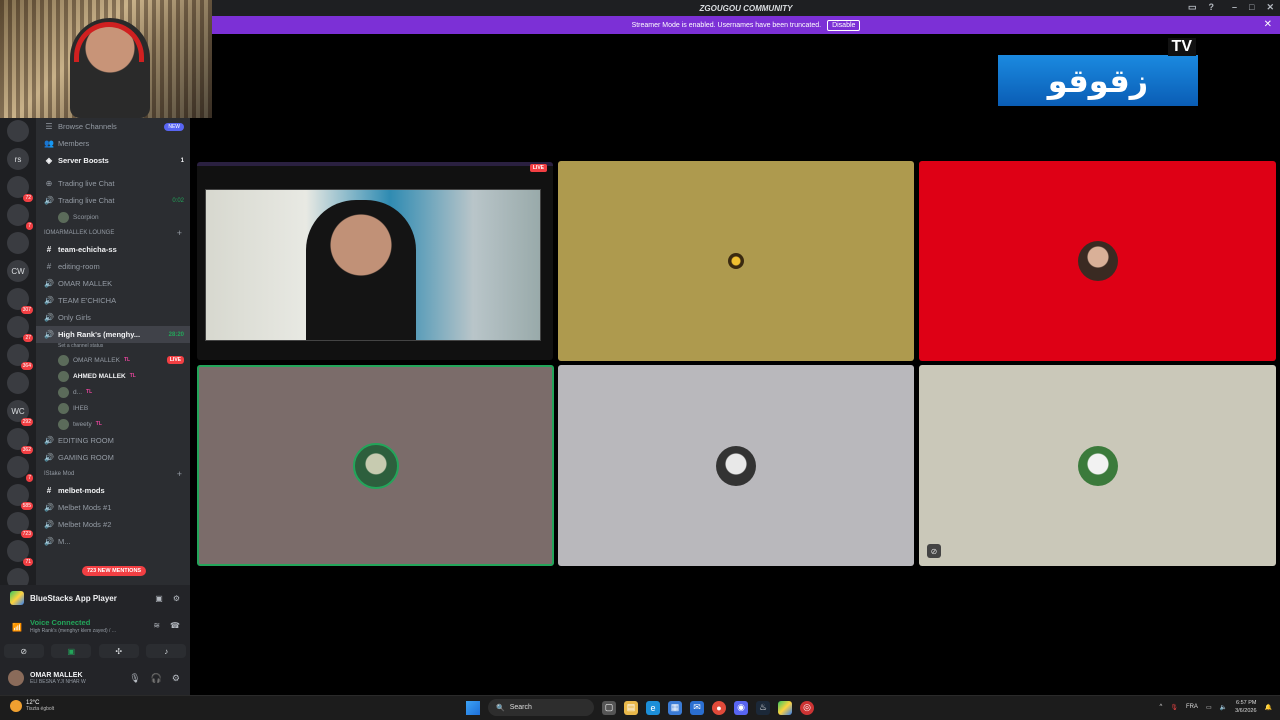 This screenshot has width=1280, height=720. I want to click on server-icon: 362, so click(20, 441).